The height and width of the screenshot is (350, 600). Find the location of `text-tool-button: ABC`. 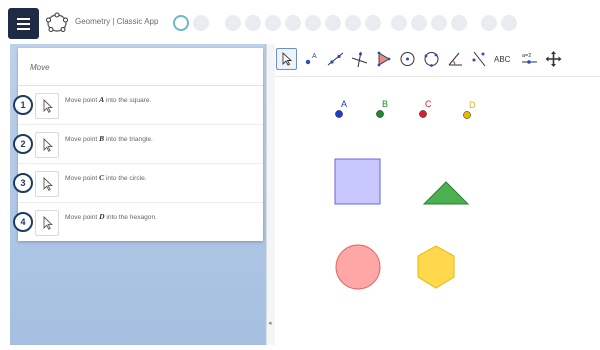

text-tool-button: ABC is located at coordinates (502, 59).